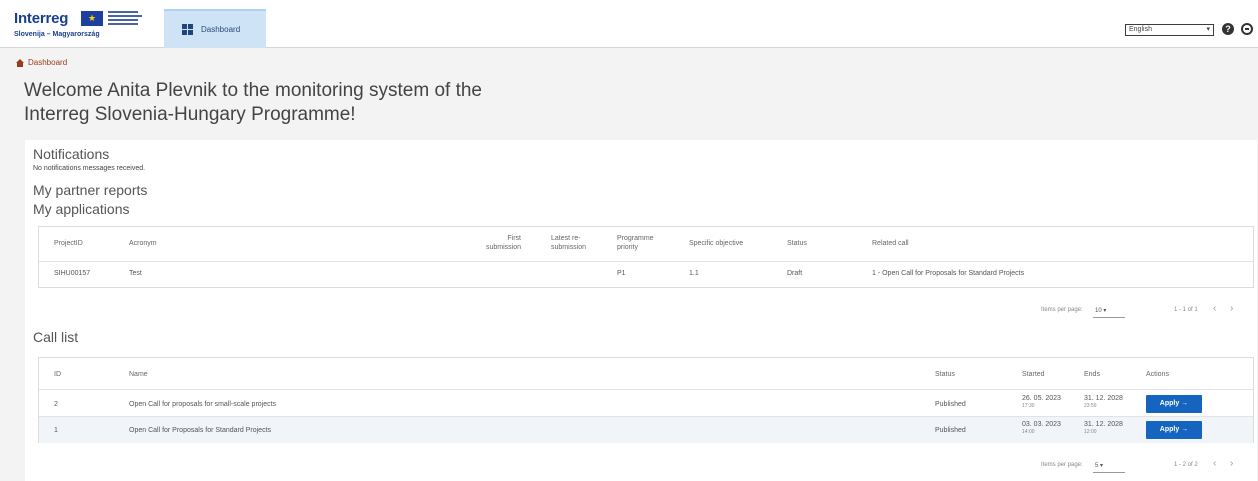 The width and height of the screenshot is (1258, 481). I want to click on breadcrumb: Dashboard, so click(41, 62).